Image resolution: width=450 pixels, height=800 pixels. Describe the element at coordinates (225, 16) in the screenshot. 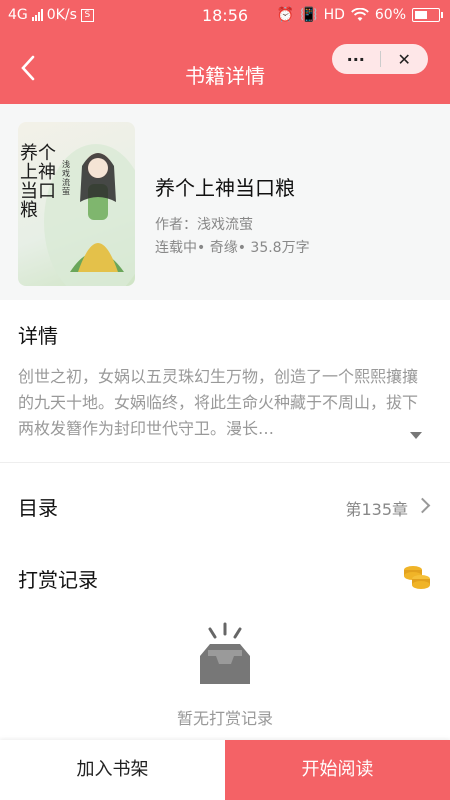

I see `status-bar: 4G 0K/s S 18:56 ⏰ 📳 HD 60%` at that location.